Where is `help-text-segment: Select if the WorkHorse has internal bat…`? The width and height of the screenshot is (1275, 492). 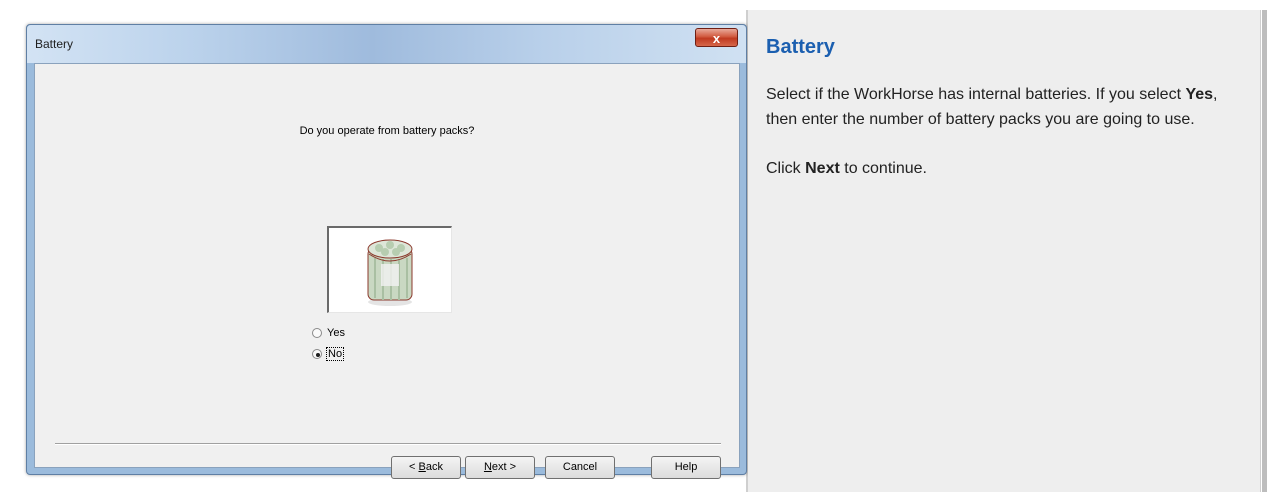 help-text-segment: Select if the WorkHorse has internal bat… is located at coordinates (976, 94).